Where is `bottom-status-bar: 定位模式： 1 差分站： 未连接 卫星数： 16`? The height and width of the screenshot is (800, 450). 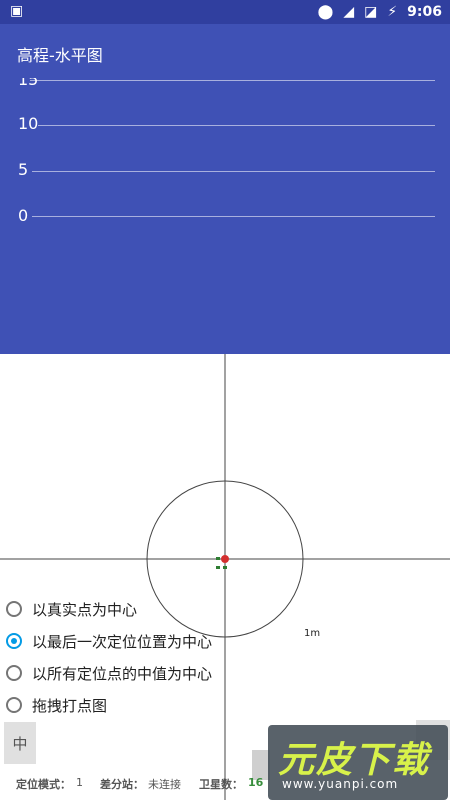
bottom-status-bar: 定位模式： 1 差分站： 未连接 卫星数： 16 is located at coordinates (225, 782).